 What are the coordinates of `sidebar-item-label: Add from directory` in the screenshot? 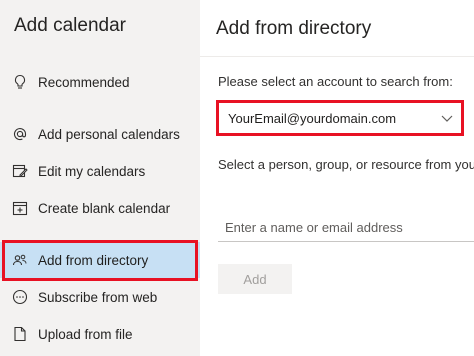 It's located at (93, 260).